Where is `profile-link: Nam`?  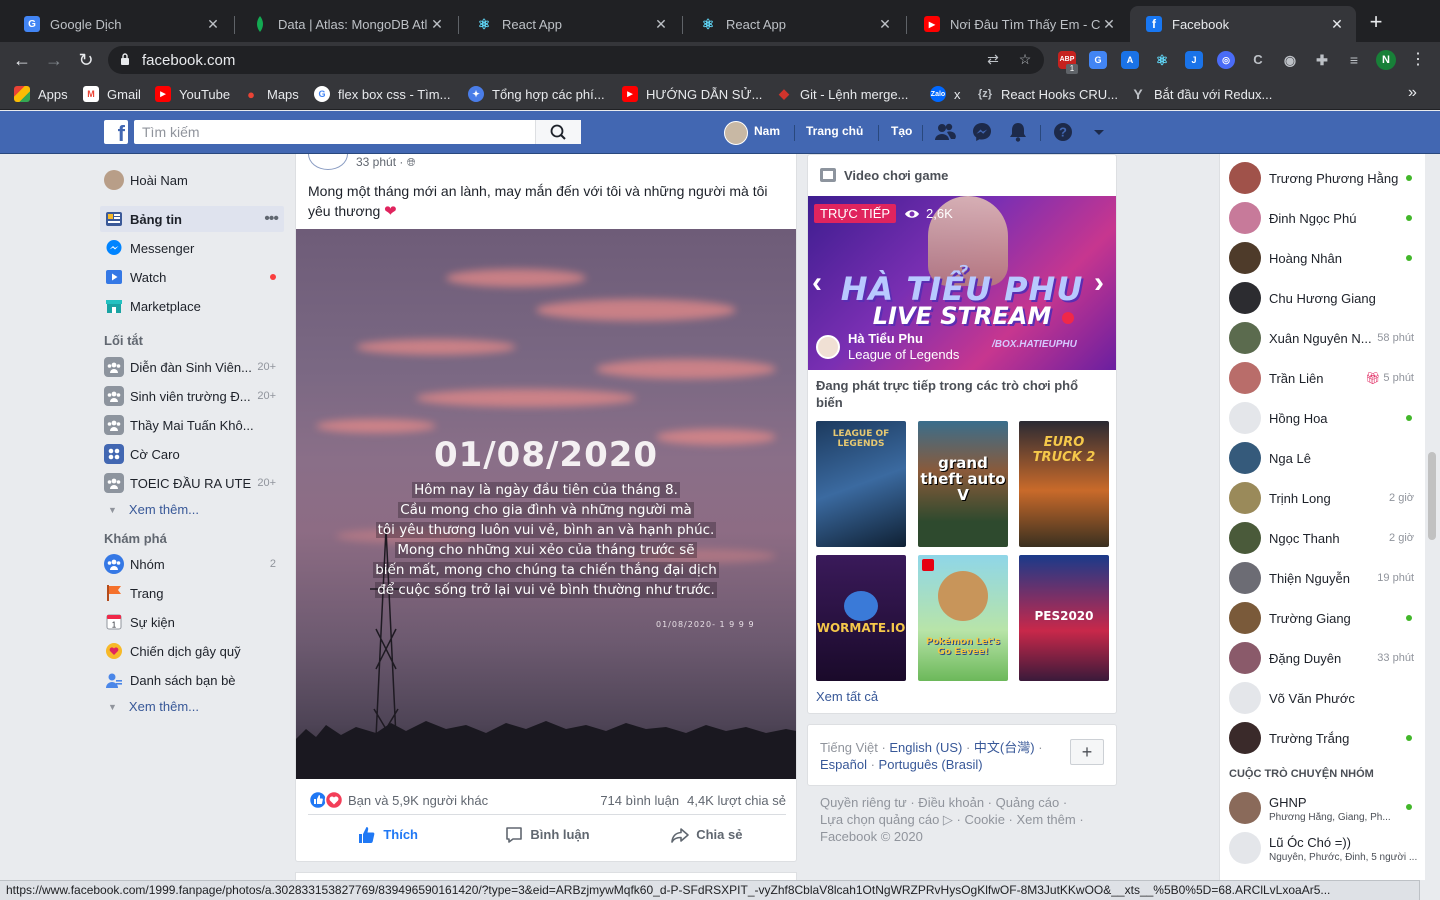
profile-link: Nam is located at coordinates (767, 131).